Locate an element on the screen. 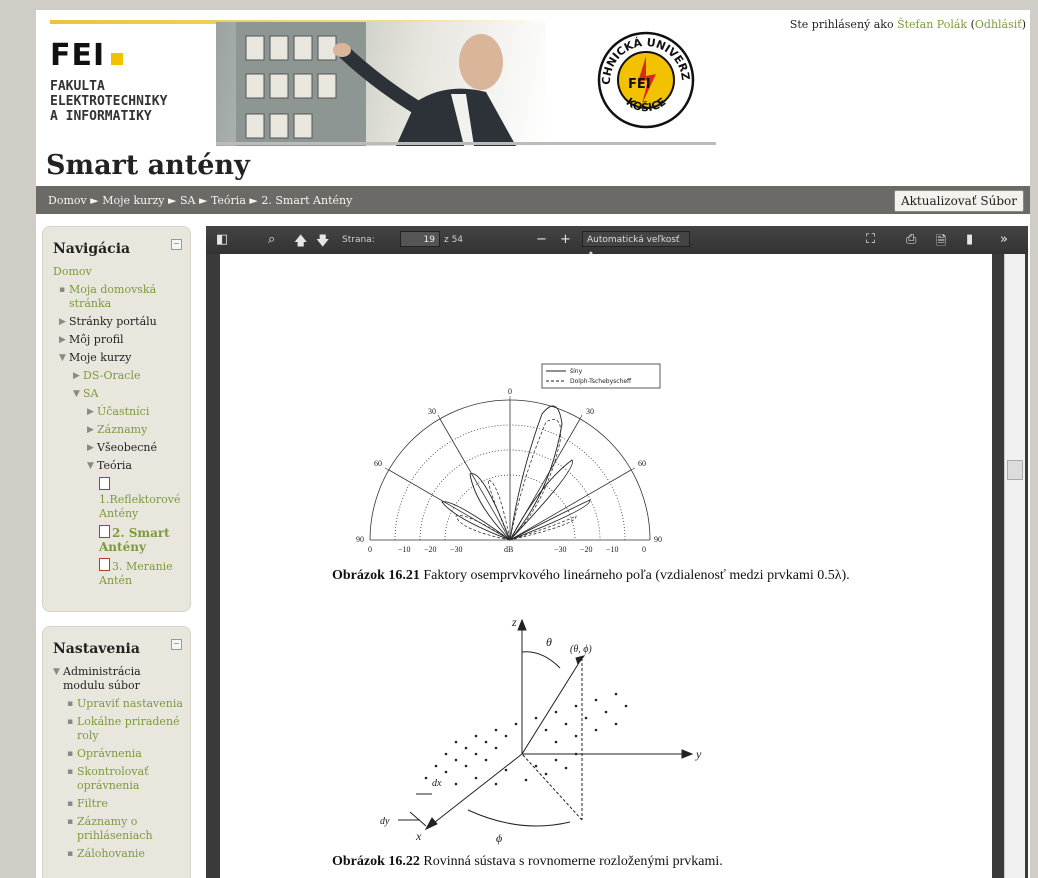  scrollbar-thumb is located at coordinates (1015, 470).